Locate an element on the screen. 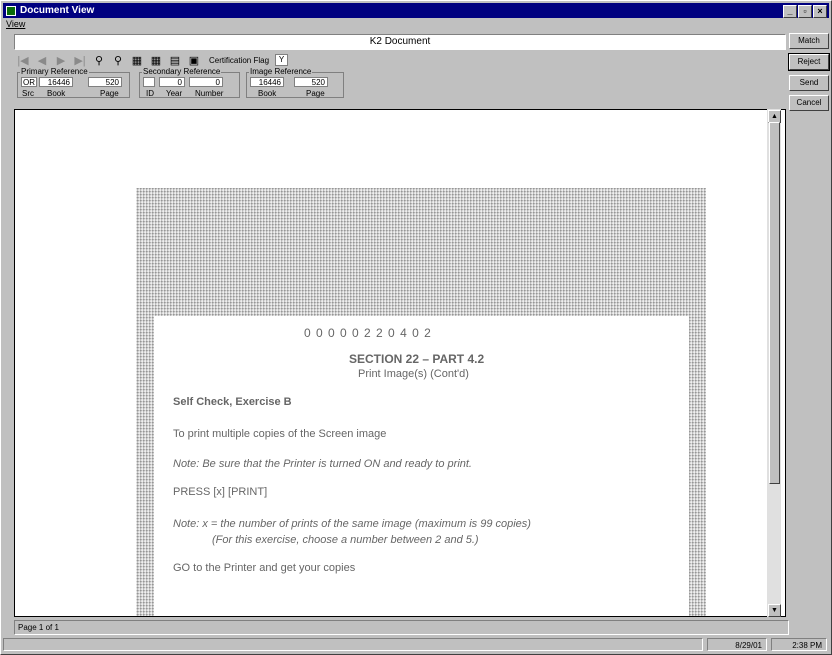 This screenshot has width=832, height=655. secondary-year-label: Year is located at coordinates (174, 93).